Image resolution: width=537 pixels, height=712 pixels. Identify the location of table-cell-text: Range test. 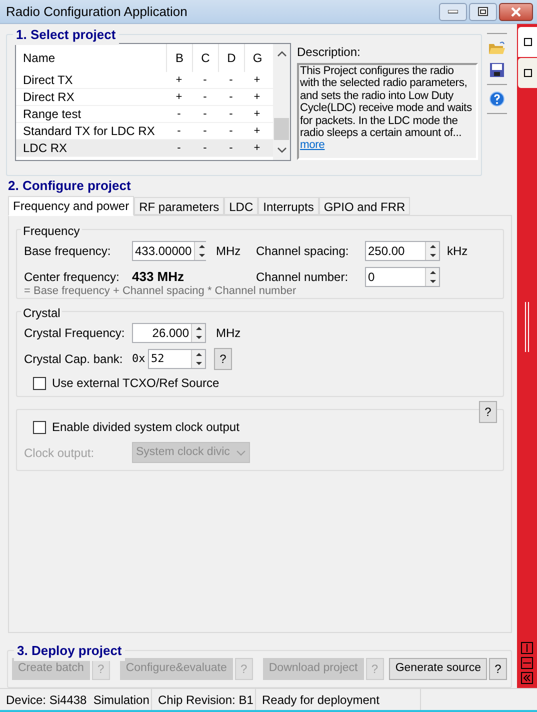
(52, 114).